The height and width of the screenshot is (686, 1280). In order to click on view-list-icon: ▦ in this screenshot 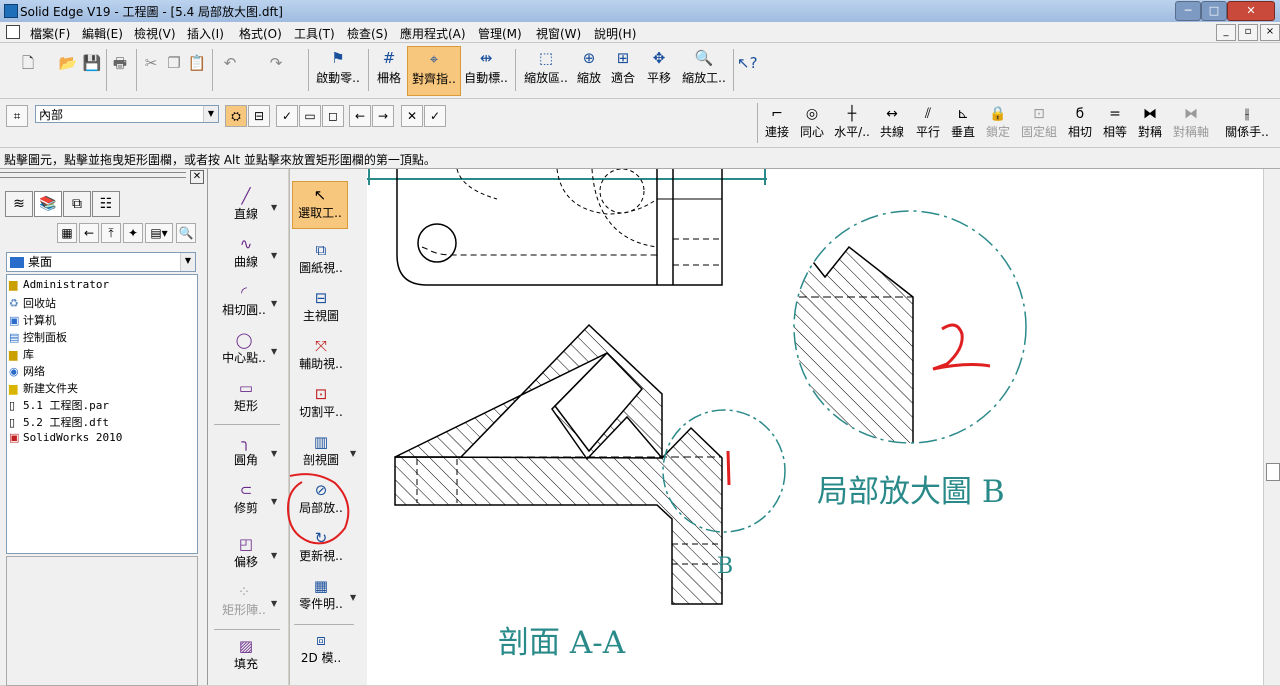, I will do `click(67, 233)`.